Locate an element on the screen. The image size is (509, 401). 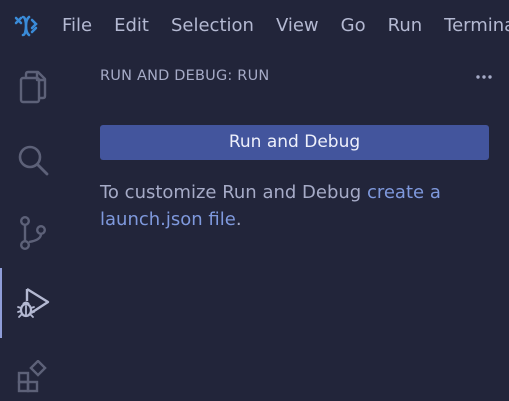
search-icon is located at coordinates (33, 160).